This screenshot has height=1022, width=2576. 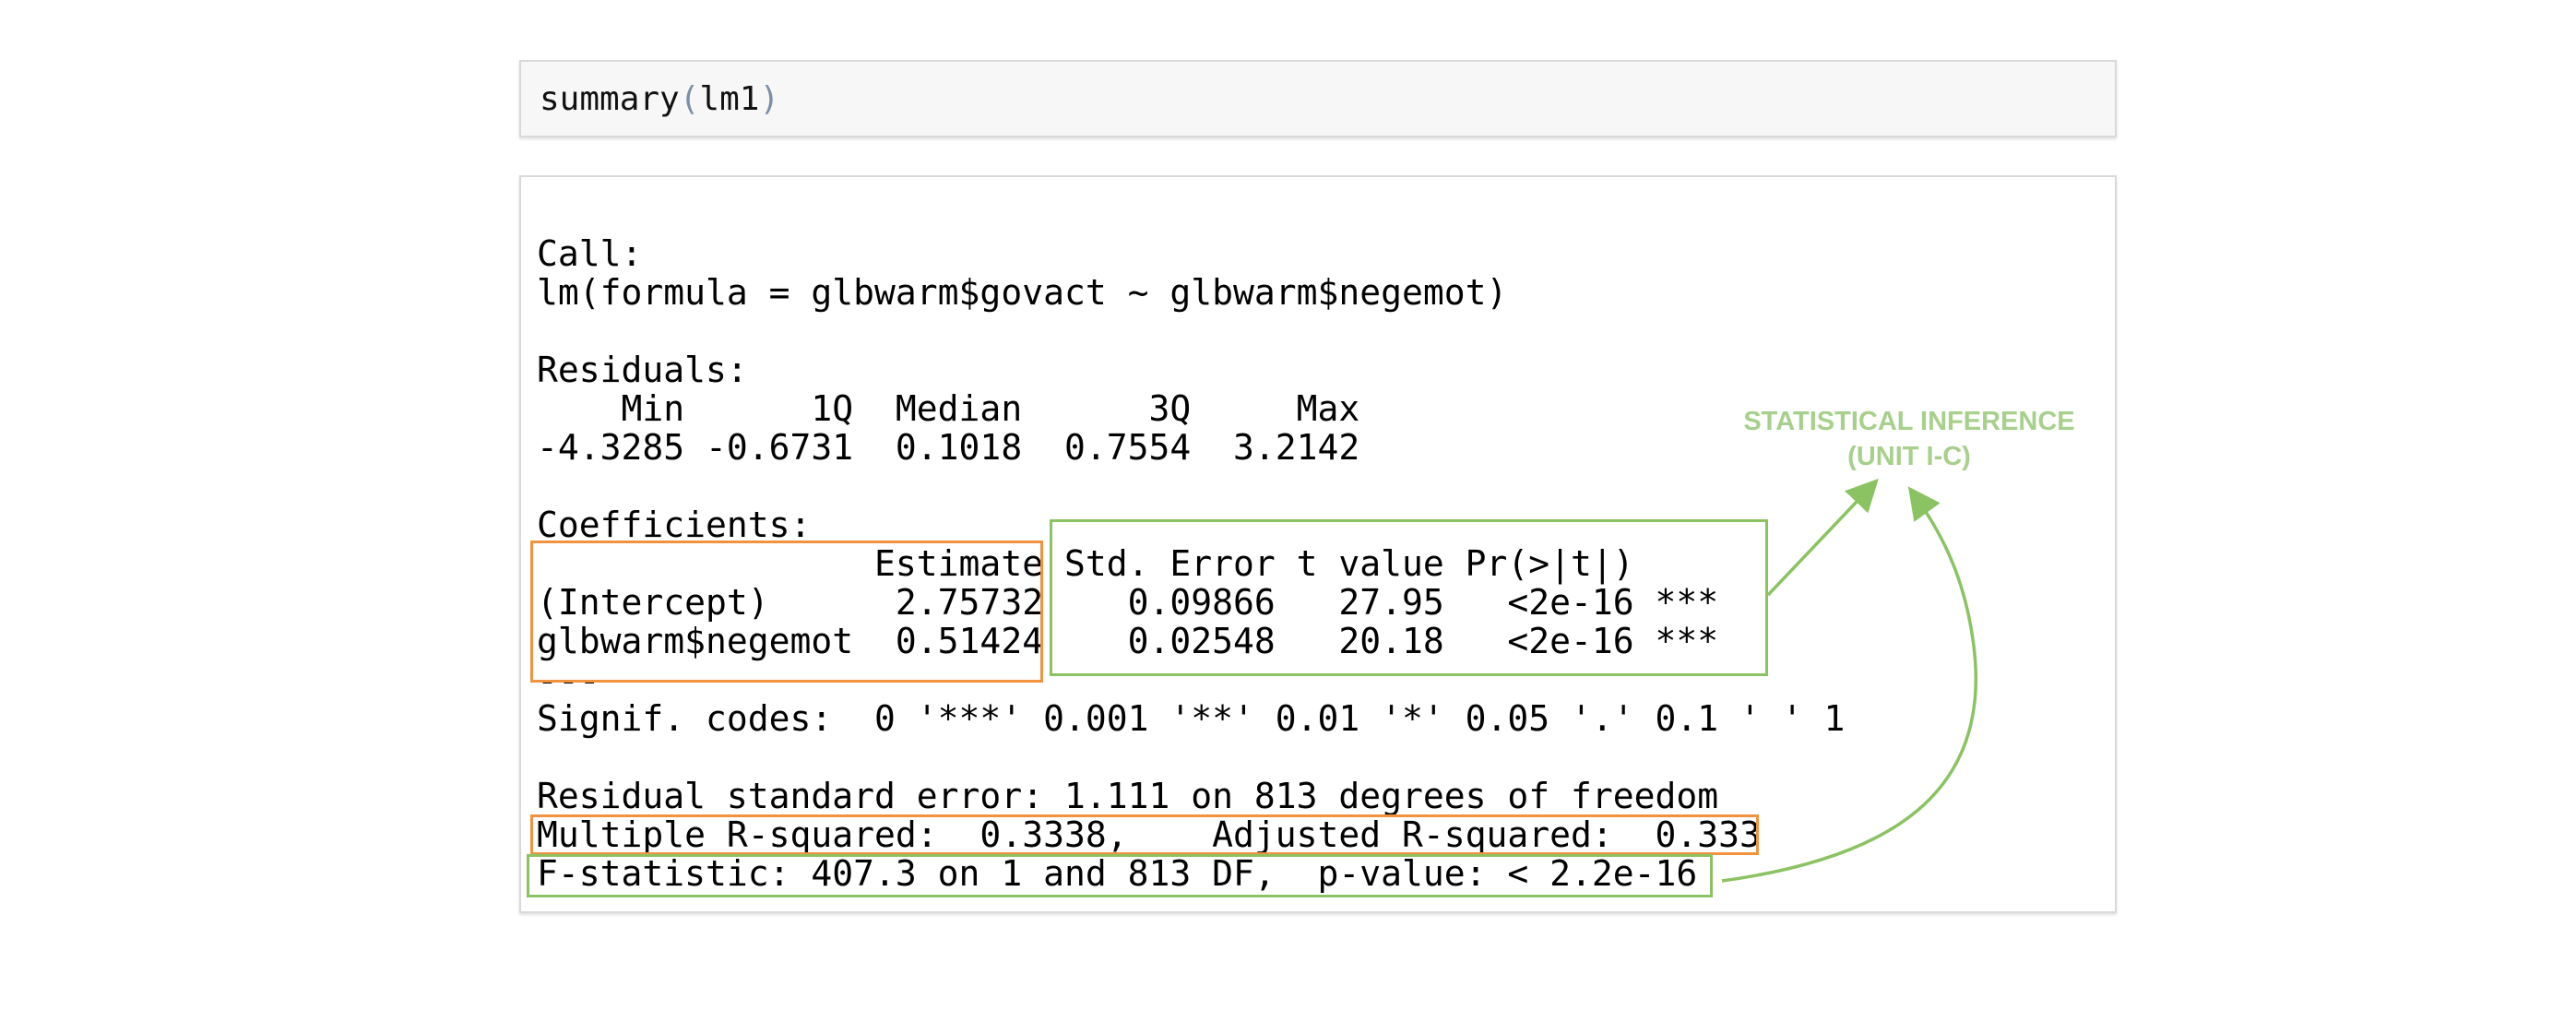 What do you see at coordinates (786, 612) in the screenshot?
I see `estimate-highlight-box` at bounding box center [786, 612].